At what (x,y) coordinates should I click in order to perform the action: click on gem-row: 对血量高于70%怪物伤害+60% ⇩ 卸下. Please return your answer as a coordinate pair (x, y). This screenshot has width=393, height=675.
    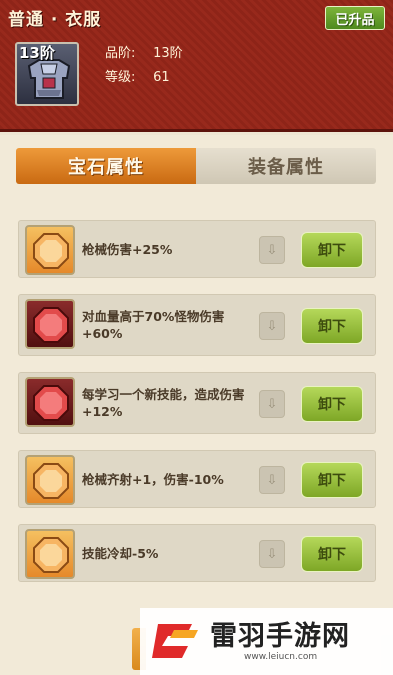
    Looking at the image, I should click on (197, 325).